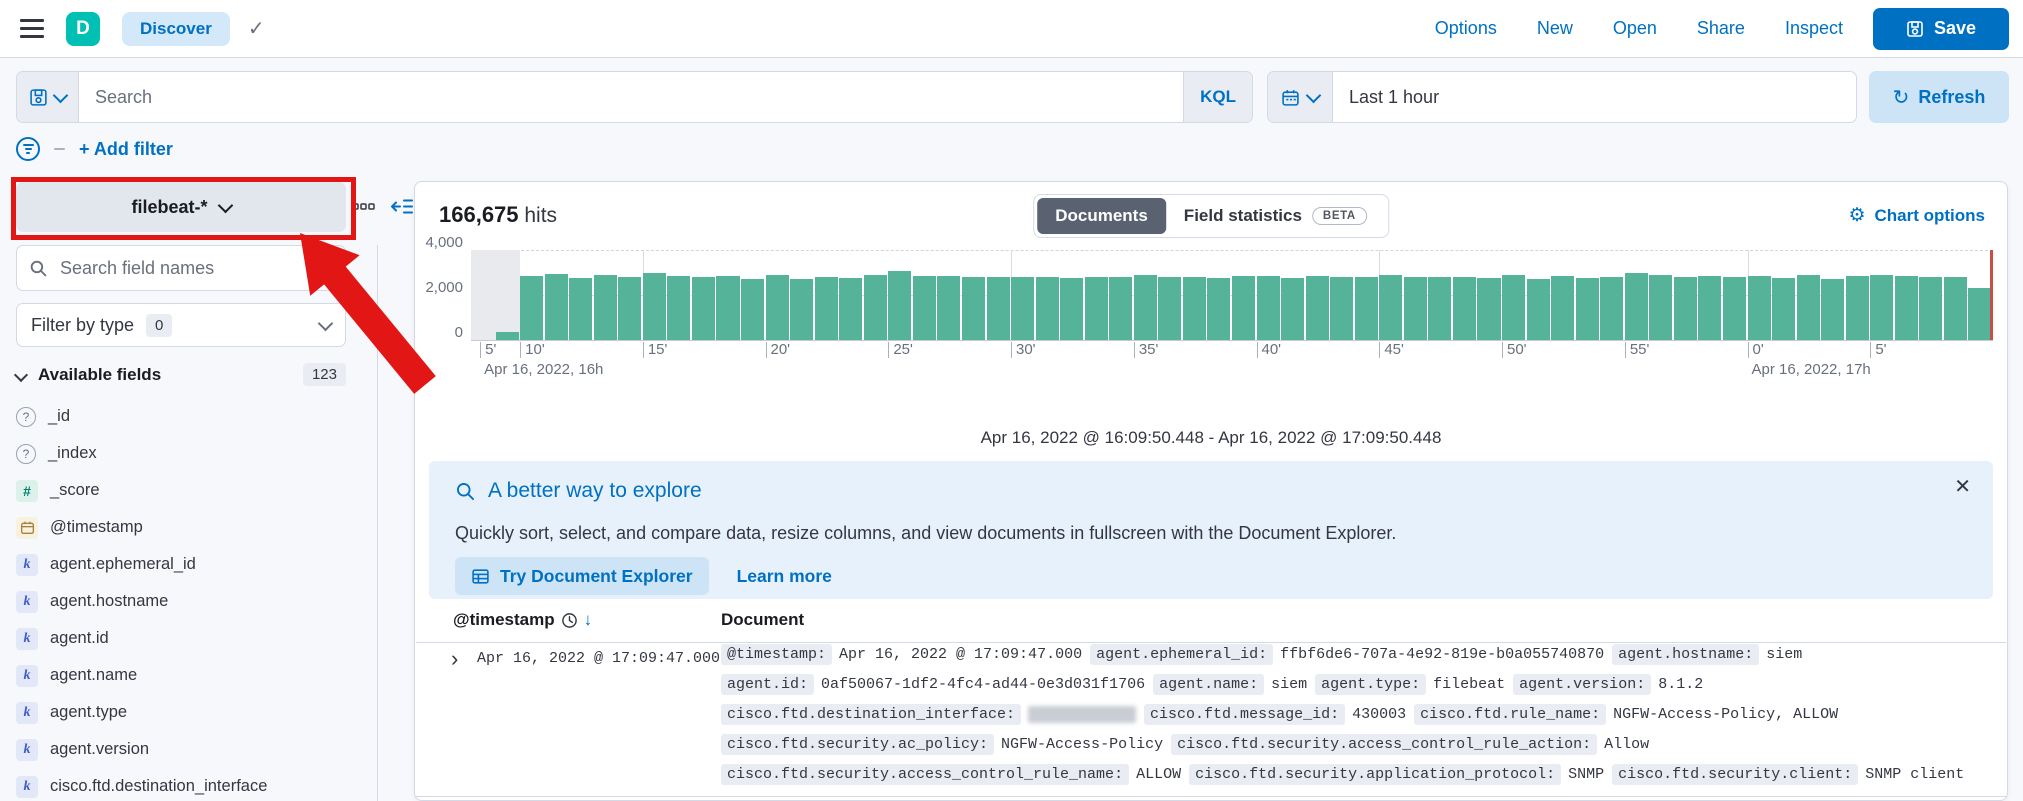 The width and height of the screenshot is (2023, 801). What do you see at coordinates (784, 576) in the screenshot?
I see `learn-more-link: Learn more` at bounding box center [784, 576].